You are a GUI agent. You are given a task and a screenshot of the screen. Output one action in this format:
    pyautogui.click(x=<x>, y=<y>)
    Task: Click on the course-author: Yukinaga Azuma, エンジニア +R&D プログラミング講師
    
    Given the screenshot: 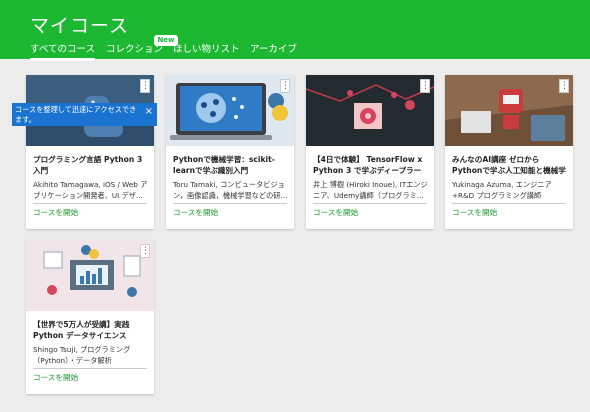 What is the action you would take?
    pyautogui.click(x=502, y=190)
    